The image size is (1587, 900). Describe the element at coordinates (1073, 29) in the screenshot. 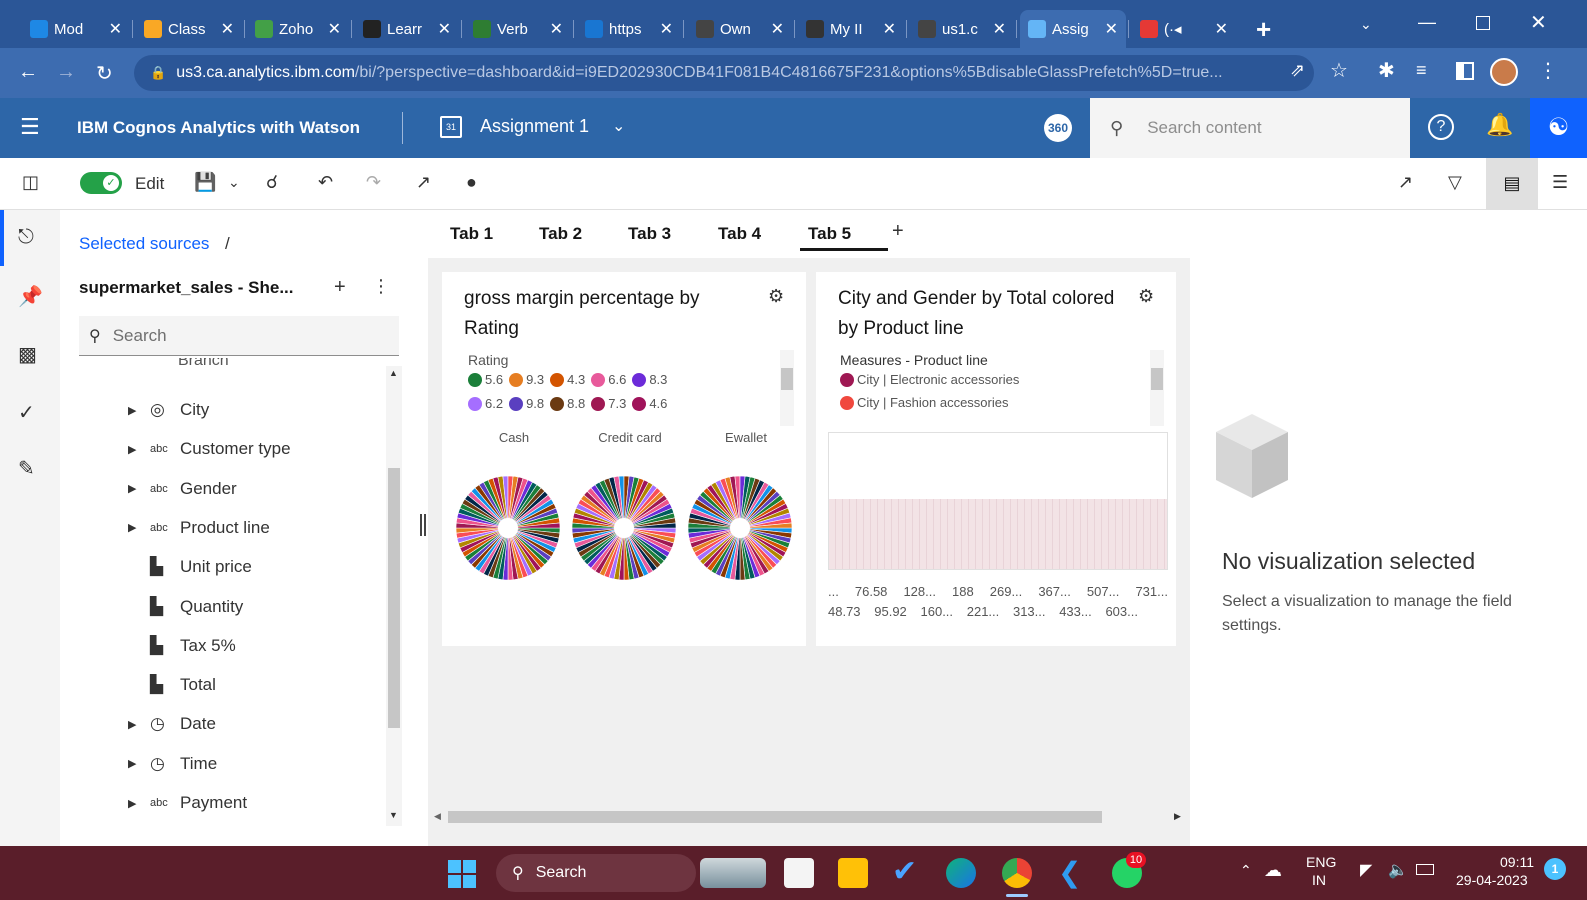

I see `browser-tab: Assig ✕` at that location.